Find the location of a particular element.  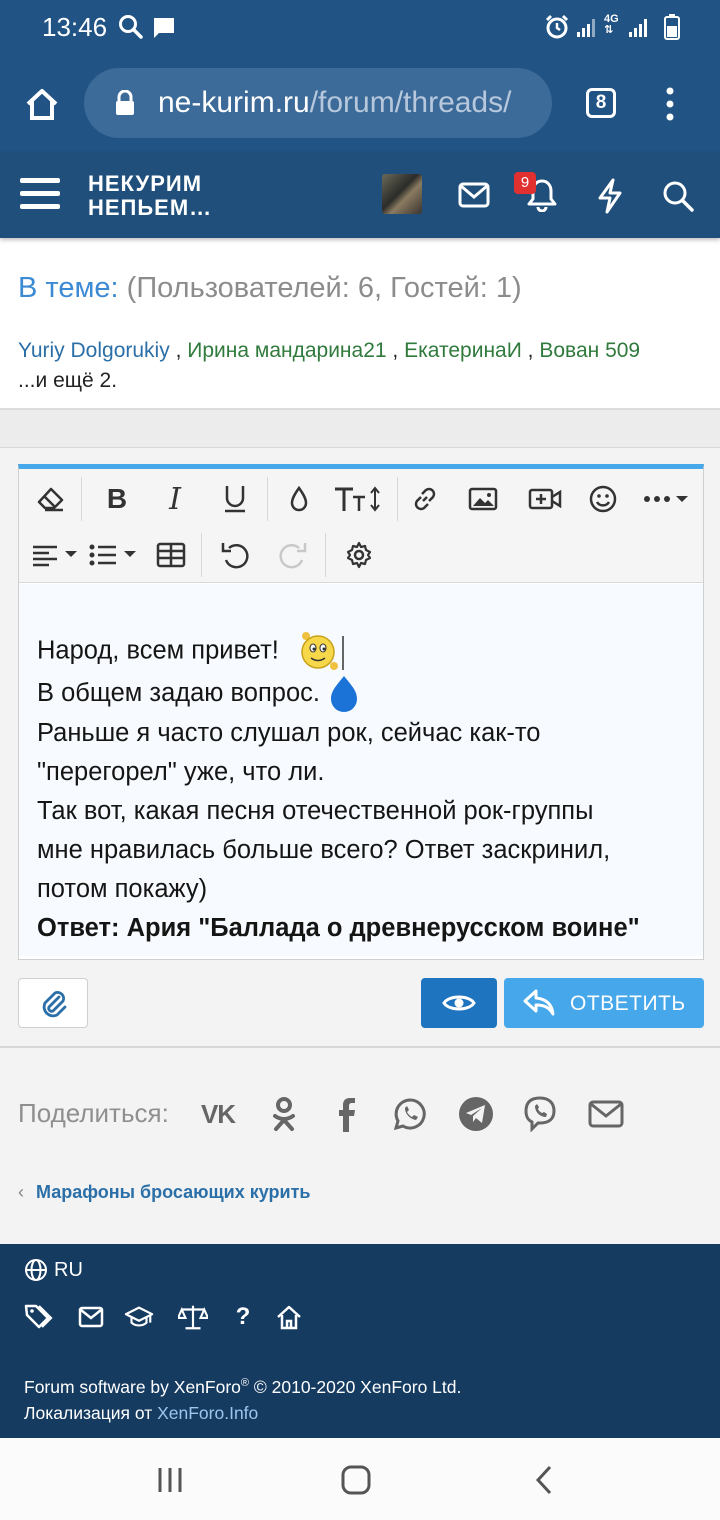

telegram-icon is located at coordinates (476, 1114).